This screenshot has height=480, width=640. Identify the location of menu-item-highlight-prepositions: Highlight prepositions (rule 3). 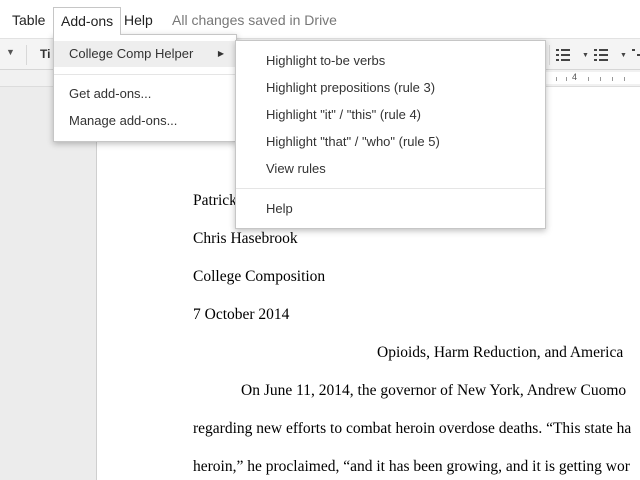
(390, 88).